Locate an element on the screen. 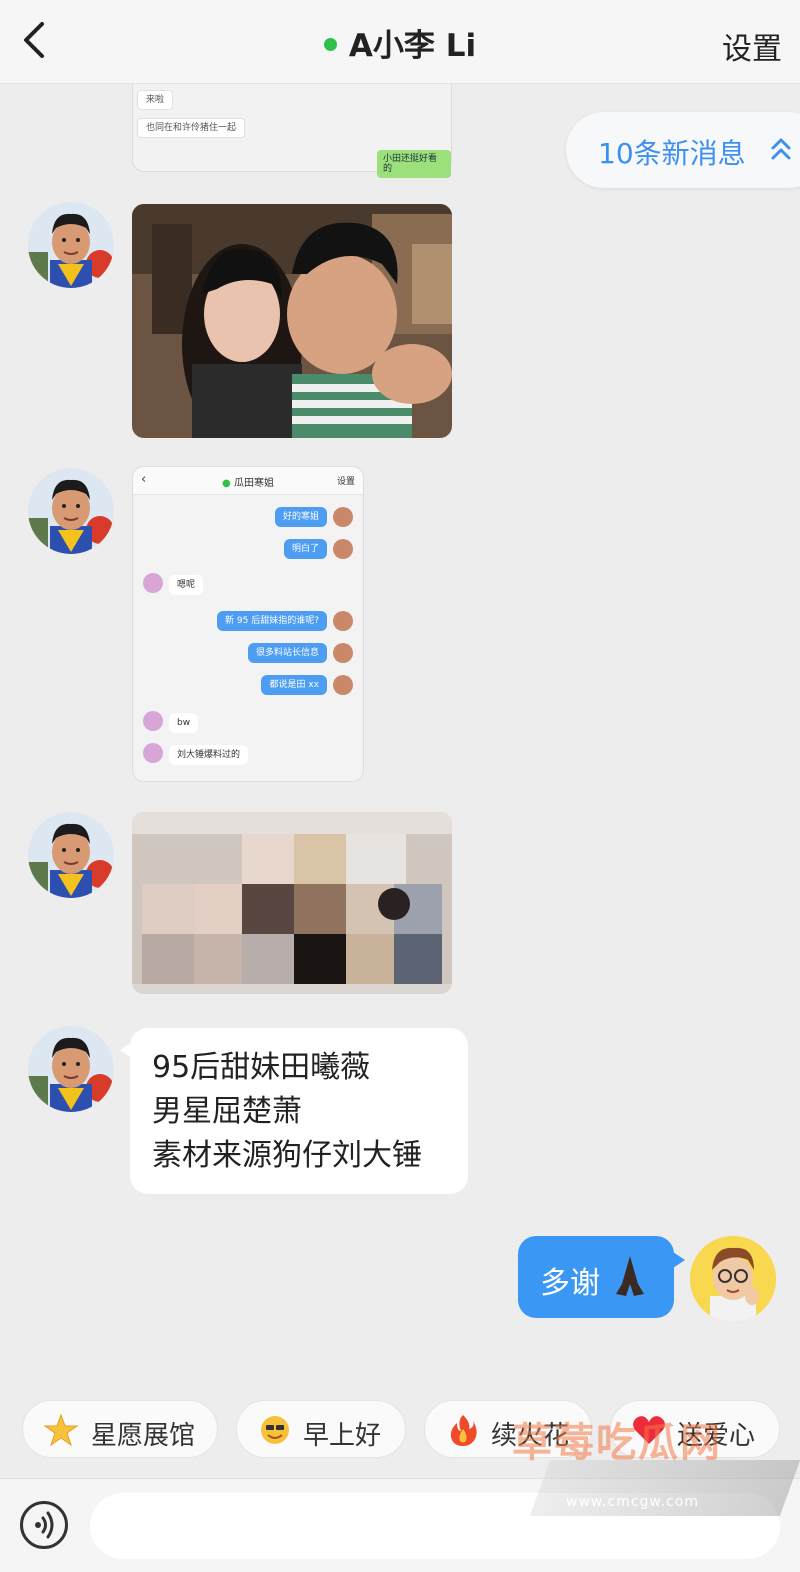 This screenshot has height=1572, width=800. pixelated-photo-image is located at coordinates (292, 903).